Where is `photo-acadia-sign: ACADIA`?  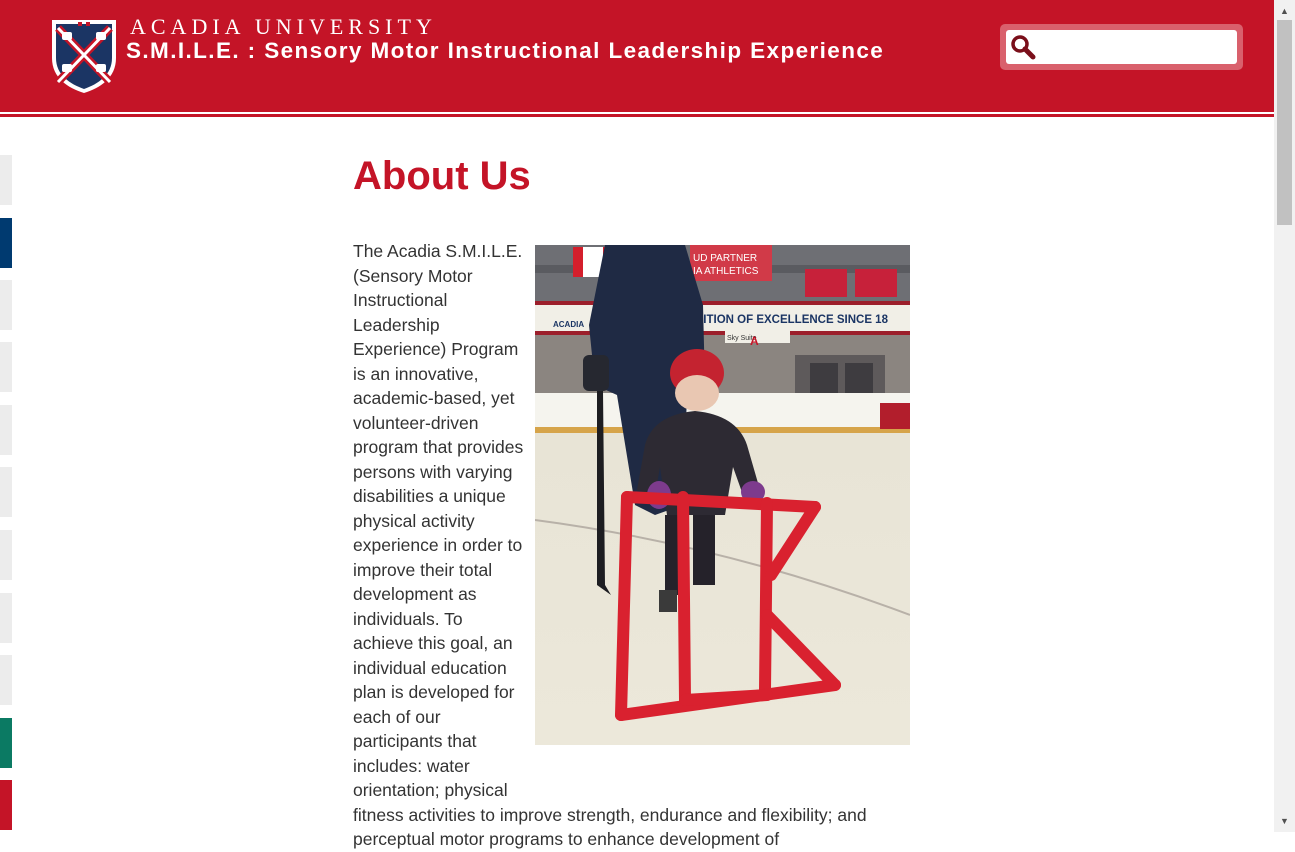
photo-acadia-sign: ACADIA is located at coordinates (568, 324).